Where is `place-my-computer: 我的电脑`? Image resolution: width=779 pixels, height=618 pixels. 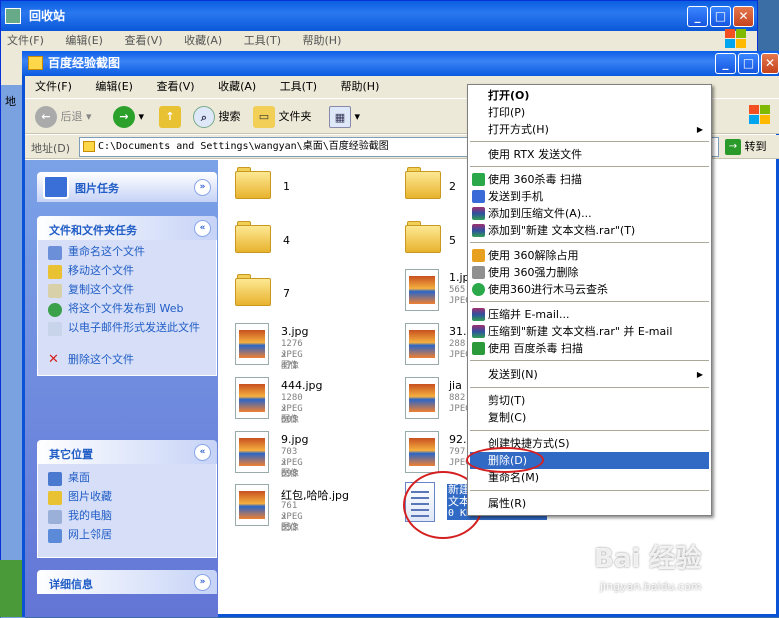 place-my-computer: 我的电脑 is located at coordinates (128, 517).